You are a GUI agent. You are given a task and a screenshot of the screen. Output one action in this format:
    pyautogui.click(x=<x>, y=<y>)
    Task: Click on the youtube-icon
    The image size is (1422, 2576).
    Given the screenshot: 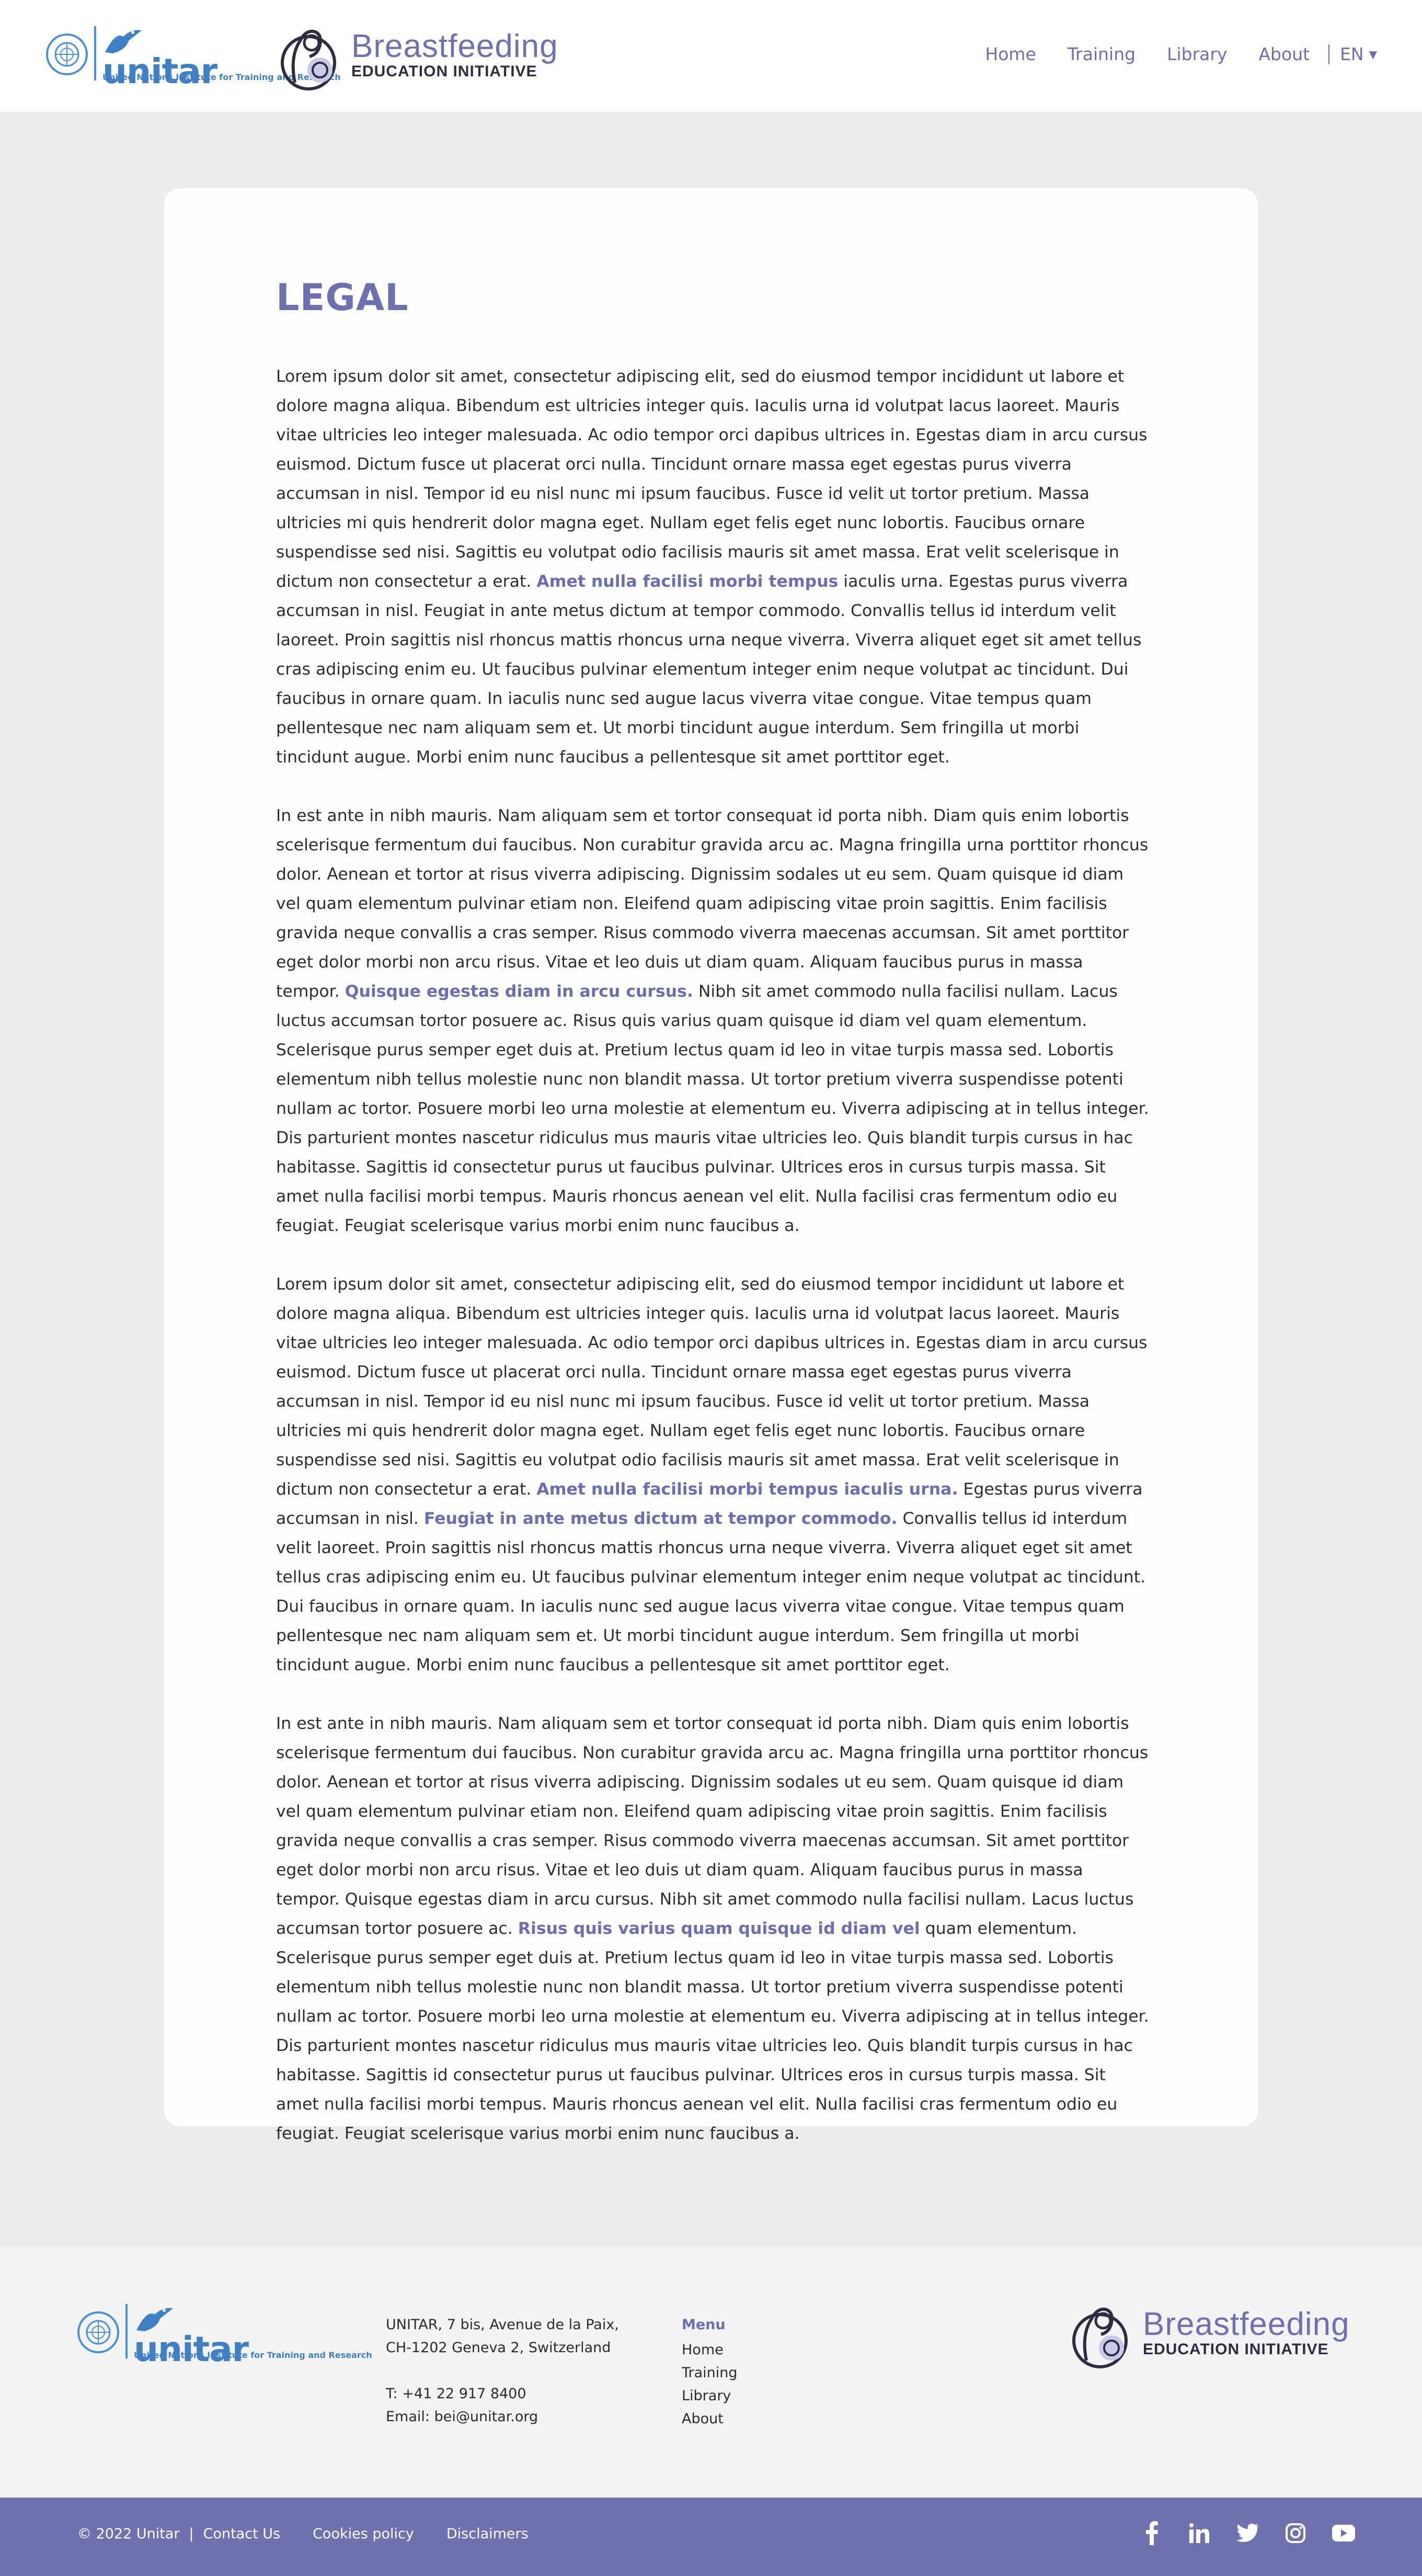 What is the action you would take?
    pyautogui.click(x=1344, y=2533)
    